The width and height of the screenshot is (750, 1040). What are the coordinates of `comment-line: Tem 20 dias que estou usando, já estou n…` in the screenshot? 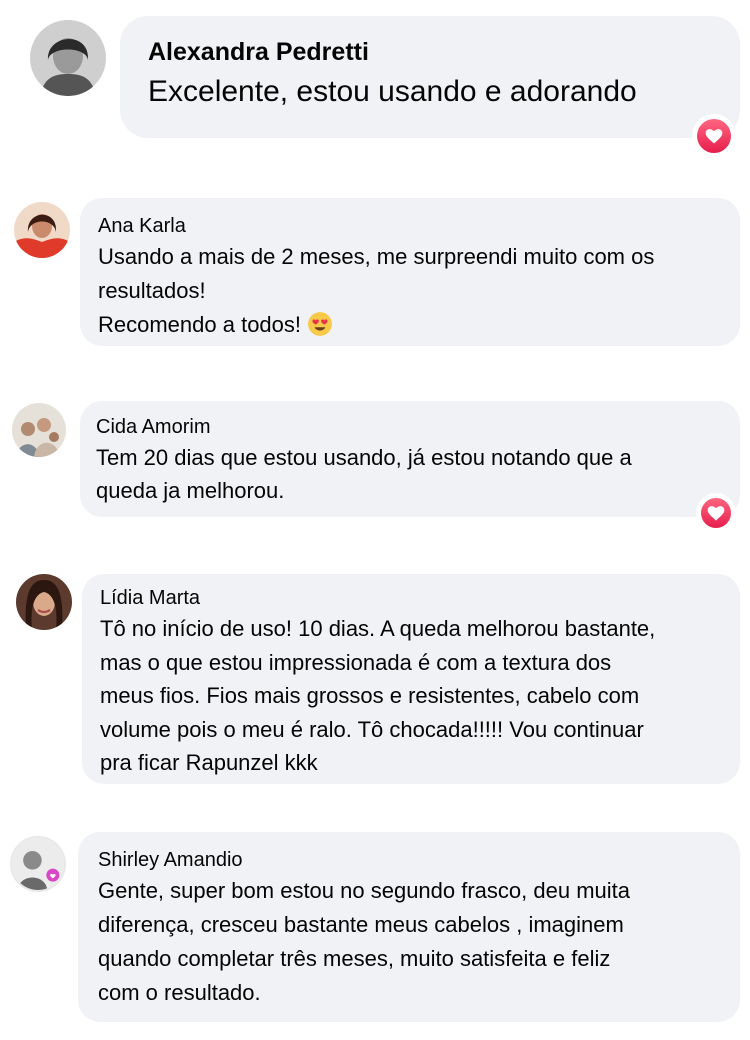 It's located at (364, 457).